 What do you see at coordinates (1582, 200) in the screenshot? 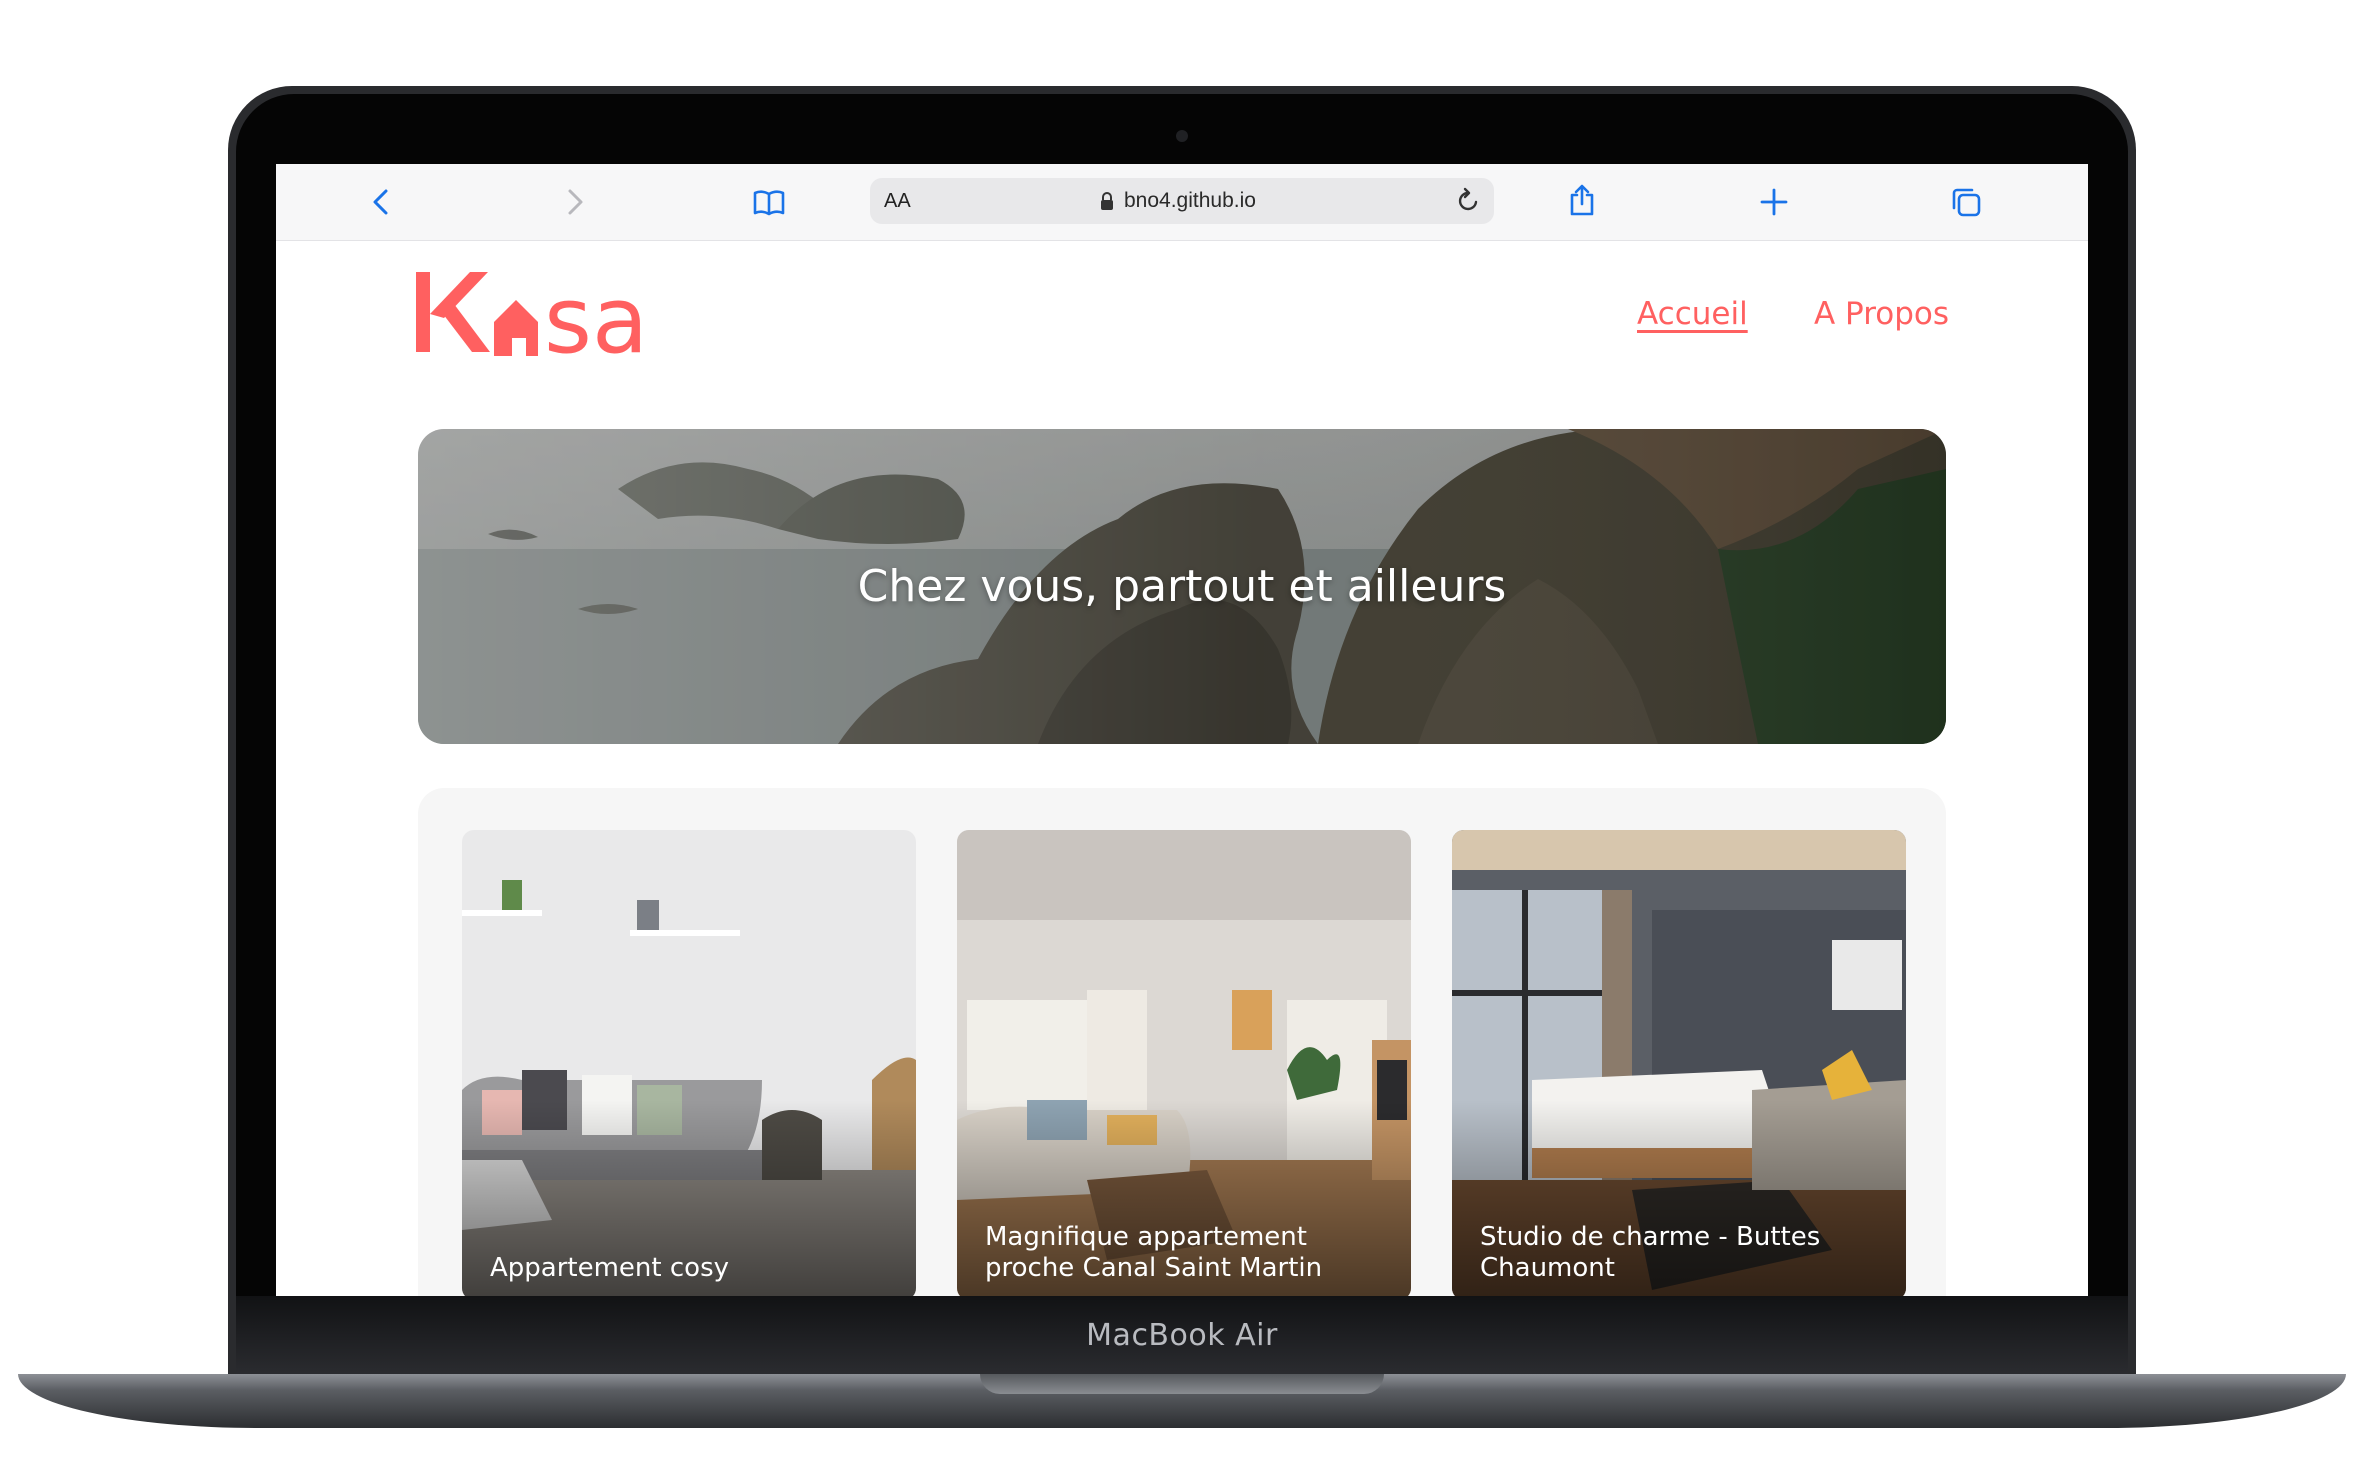
I see `share-icon` at bounding box center [1582, 200].